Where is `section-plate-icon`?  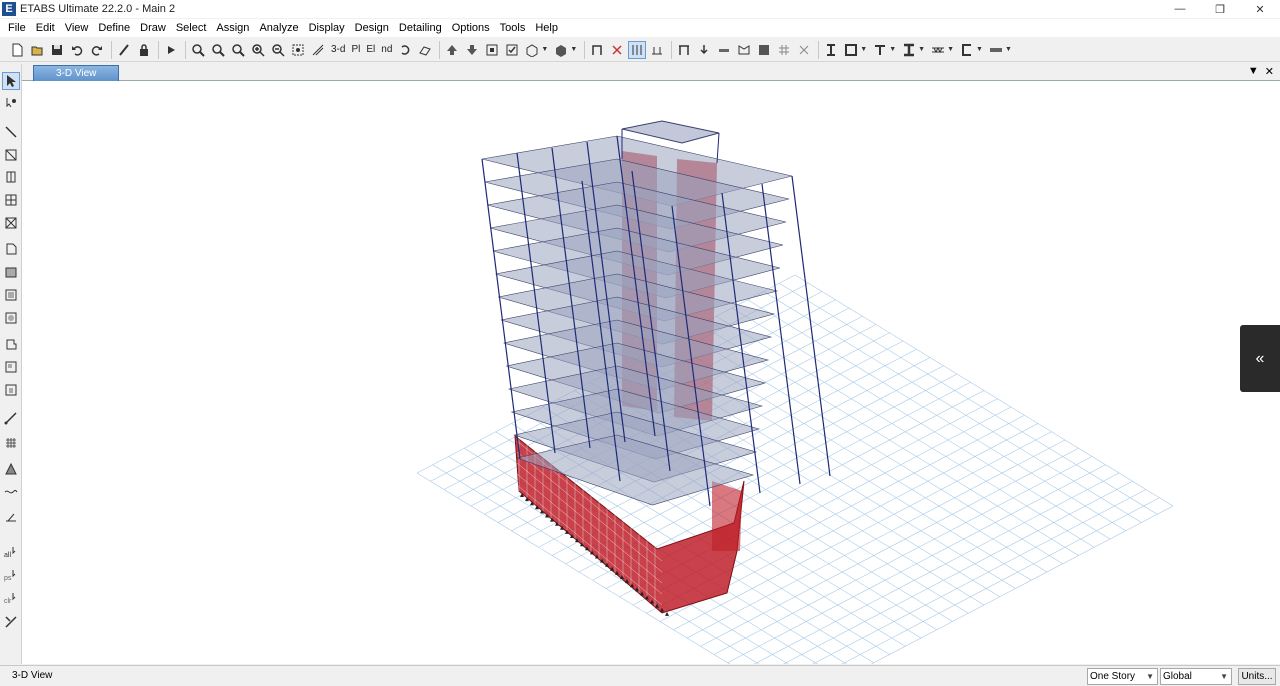
section-plate-icon is located at coordinates (996, 50).